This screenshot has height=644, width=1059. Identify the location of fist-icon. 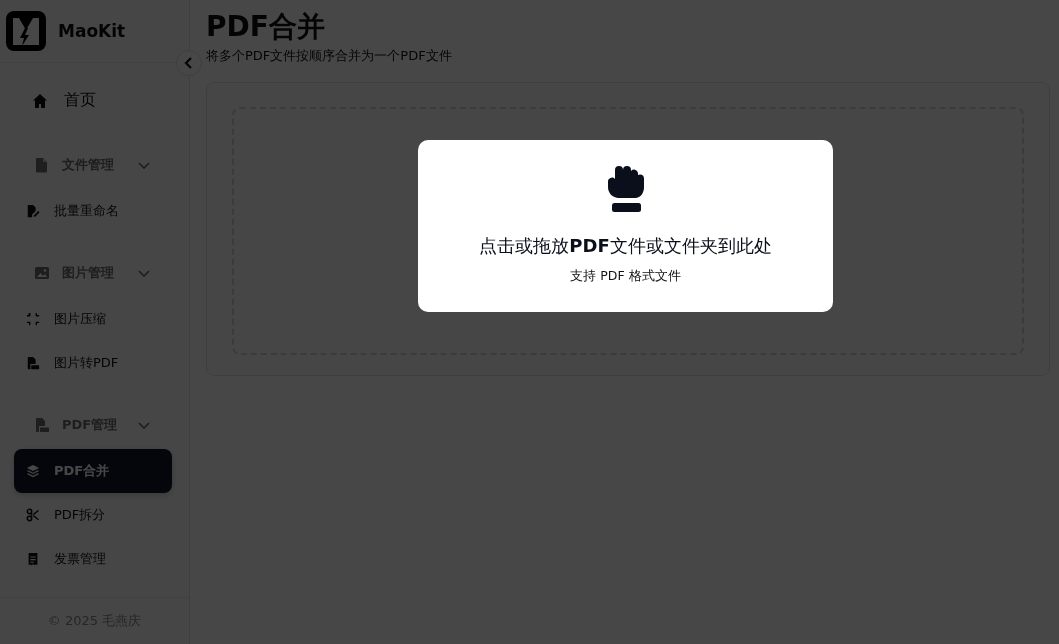
(625, 190).